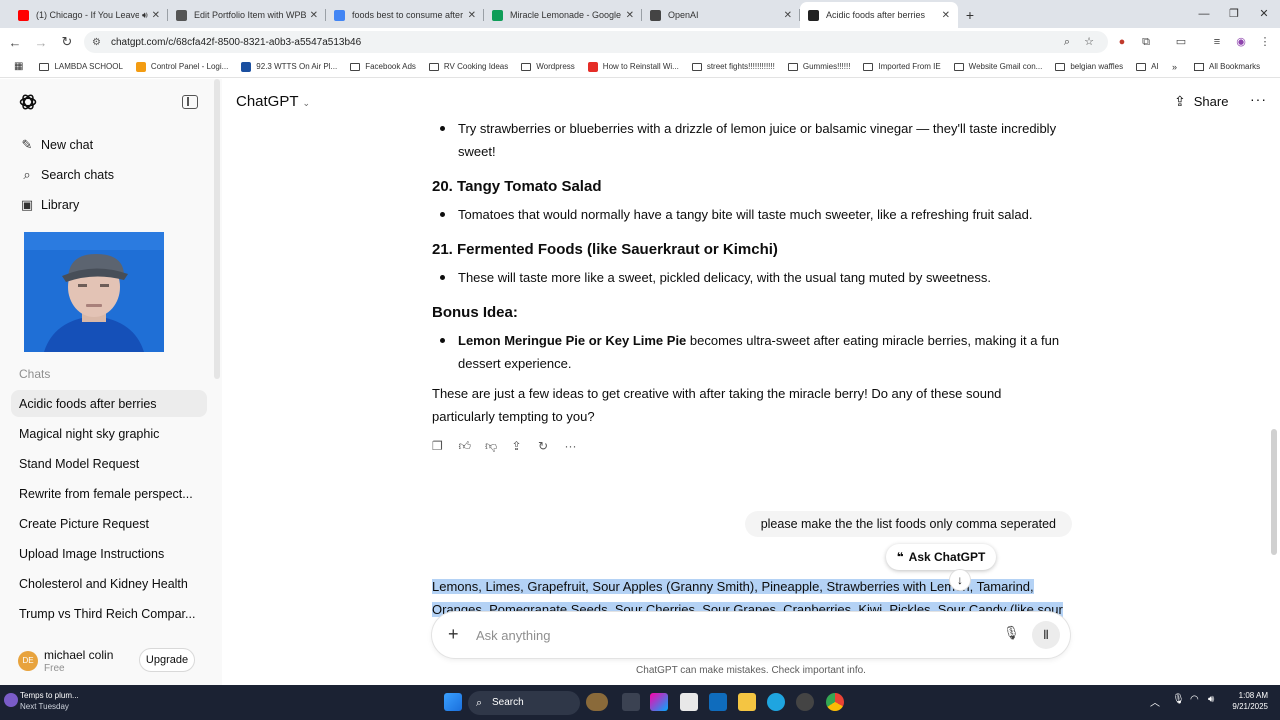  Describe the element at coordinates (453, 702) in the screenshot. I see `start-icon` at that location.